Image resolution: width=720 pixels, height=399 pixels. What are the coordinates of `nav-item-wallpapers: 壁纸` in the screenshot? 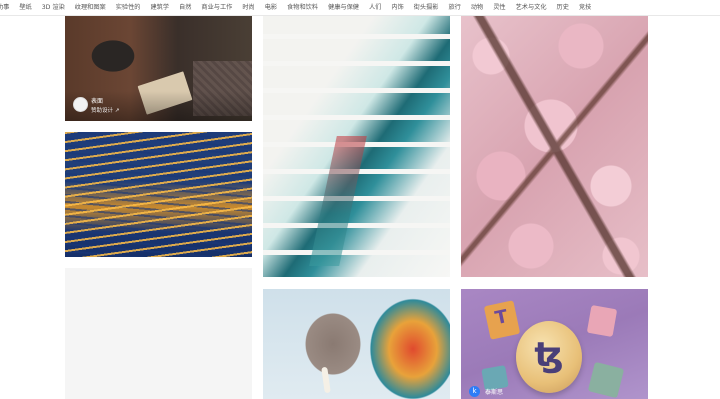 It's located at (25, 7).